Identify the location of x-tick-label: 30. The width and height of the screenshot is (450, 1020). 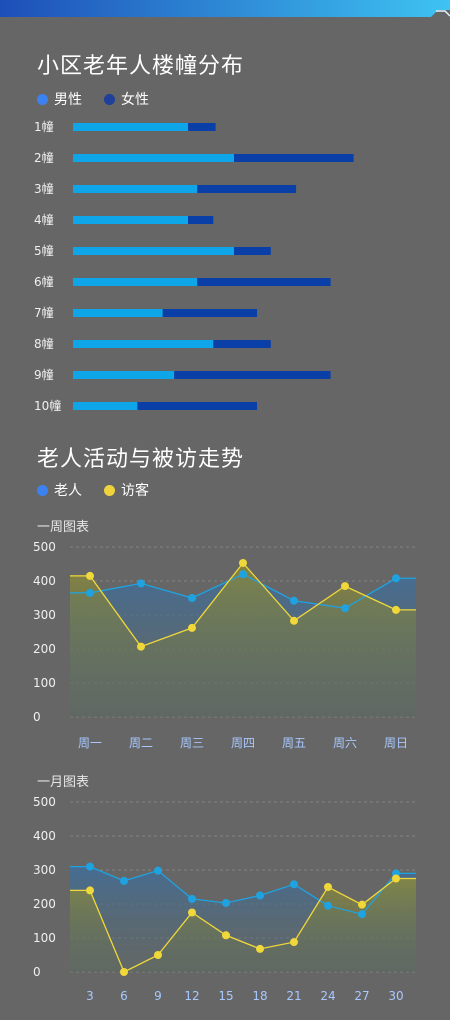
(395, 996).